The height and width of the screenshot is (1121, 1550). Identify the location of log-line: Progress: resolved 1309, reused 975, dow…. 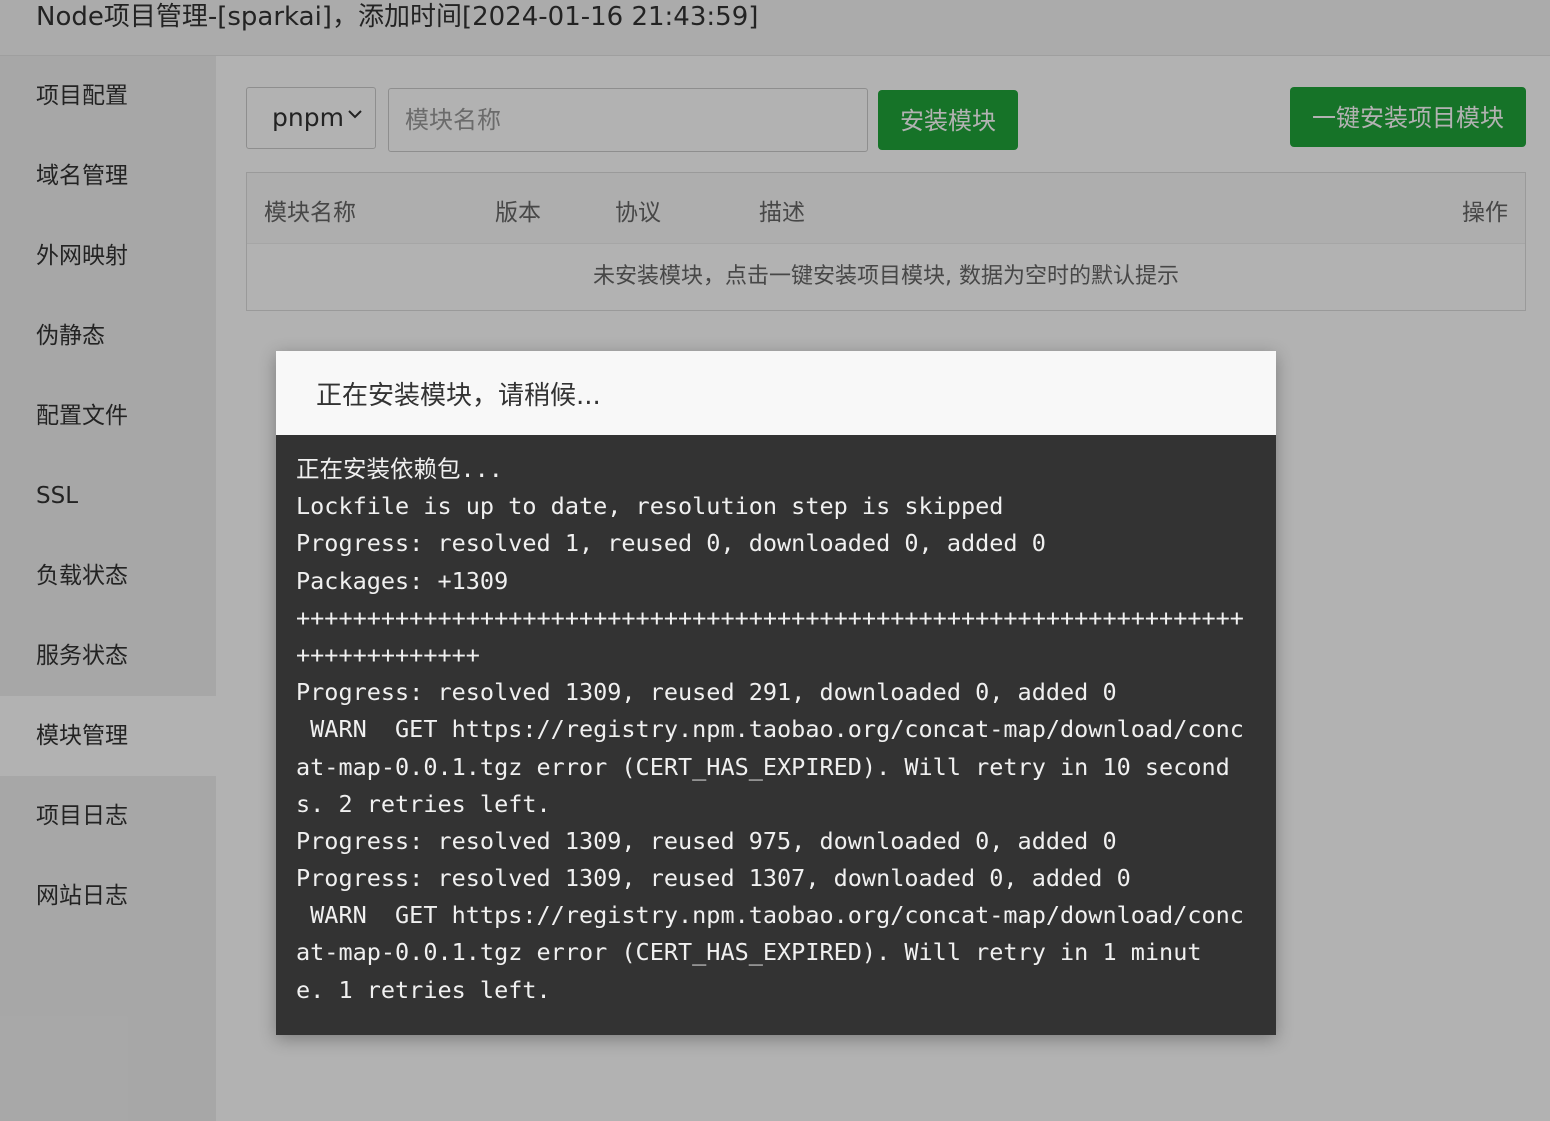
(706, 840).